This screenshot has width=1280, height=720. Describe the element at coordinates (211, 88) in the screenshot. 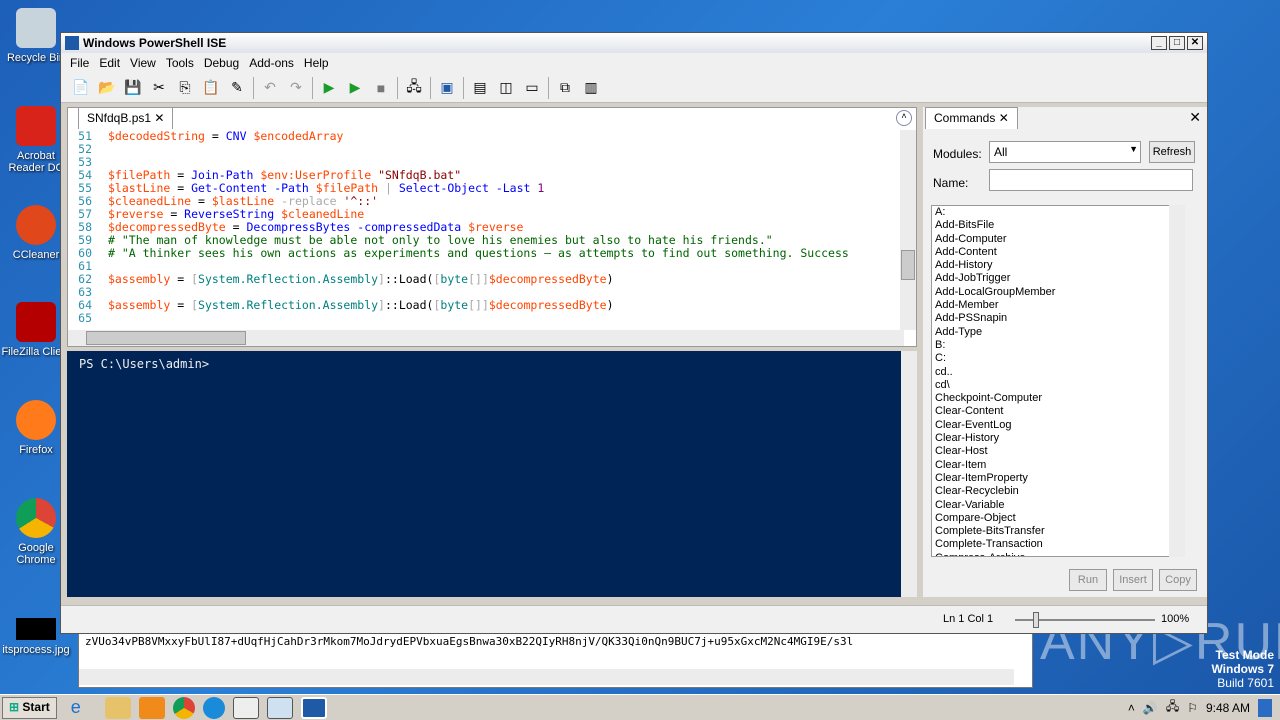

I see `paste-icon: 📋` at that location.